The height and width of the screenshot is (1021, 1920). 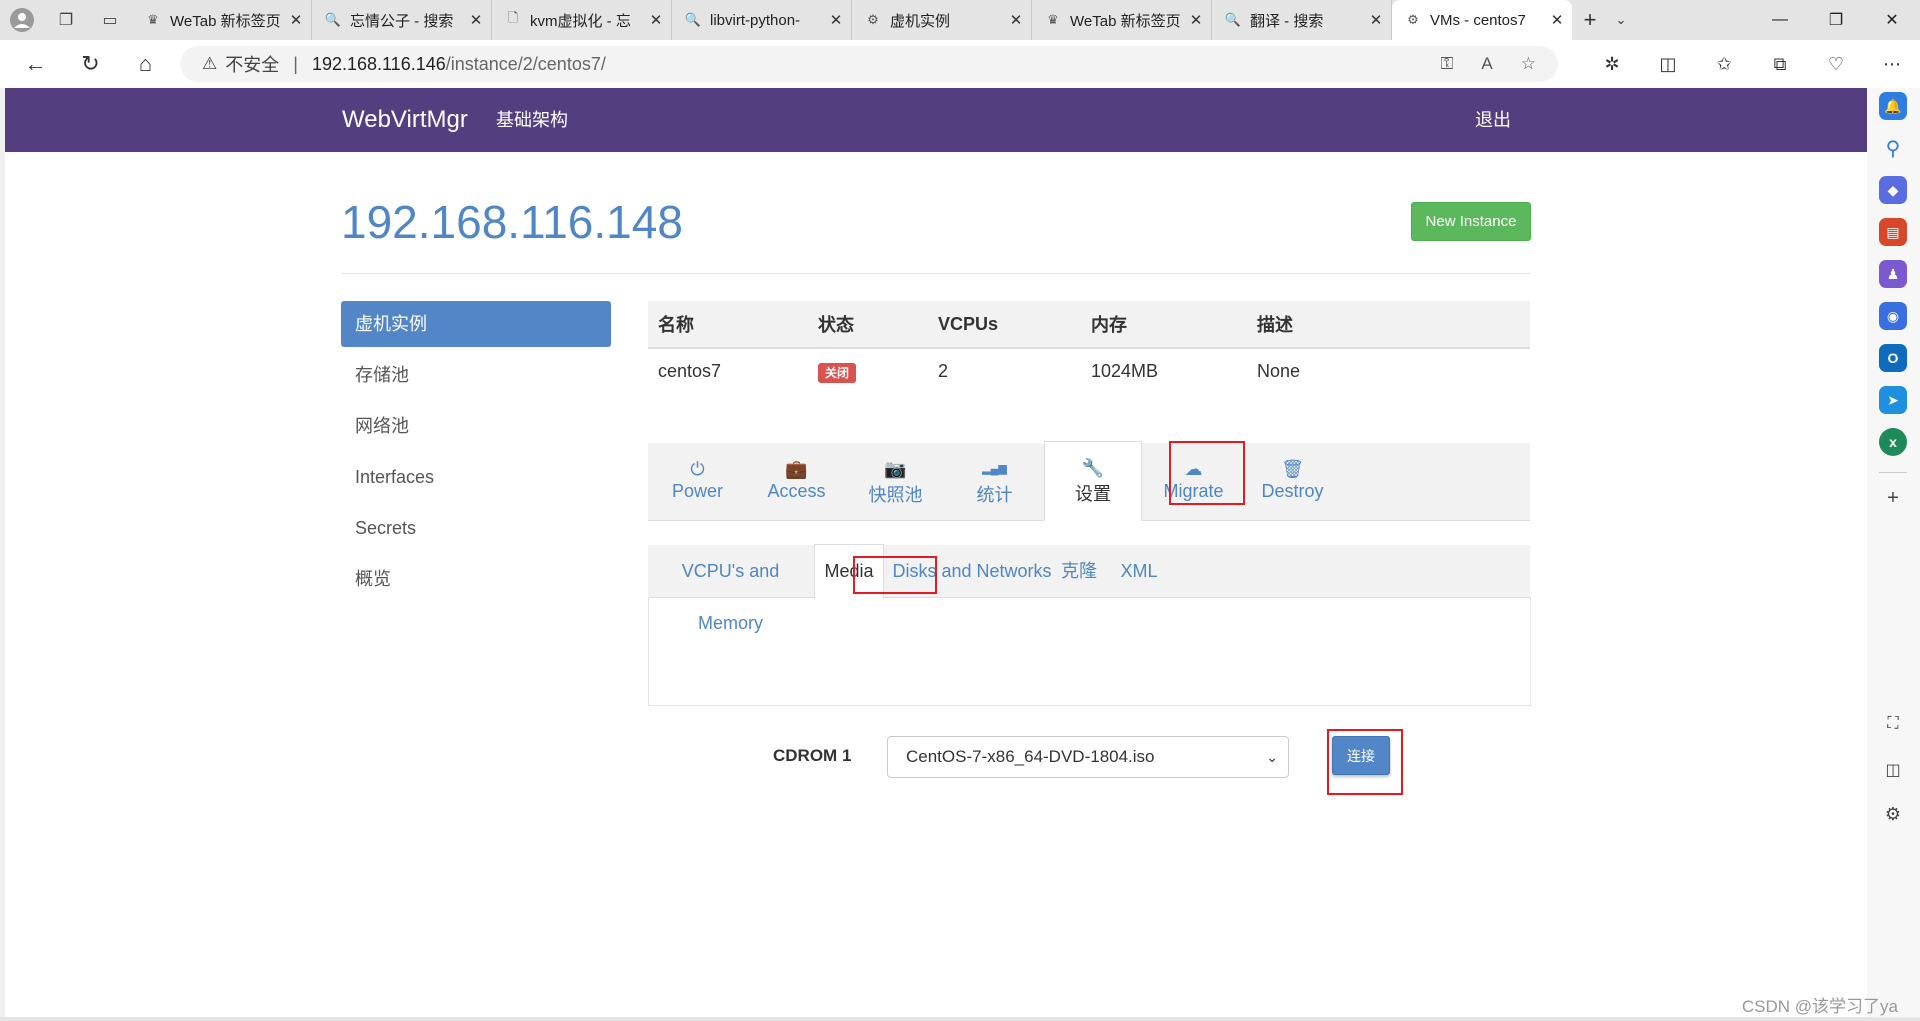 What do you see at coordinates (1388, 325) in the screenshot?
I see `col-description: 描述` at bounding box center [1388, 325].